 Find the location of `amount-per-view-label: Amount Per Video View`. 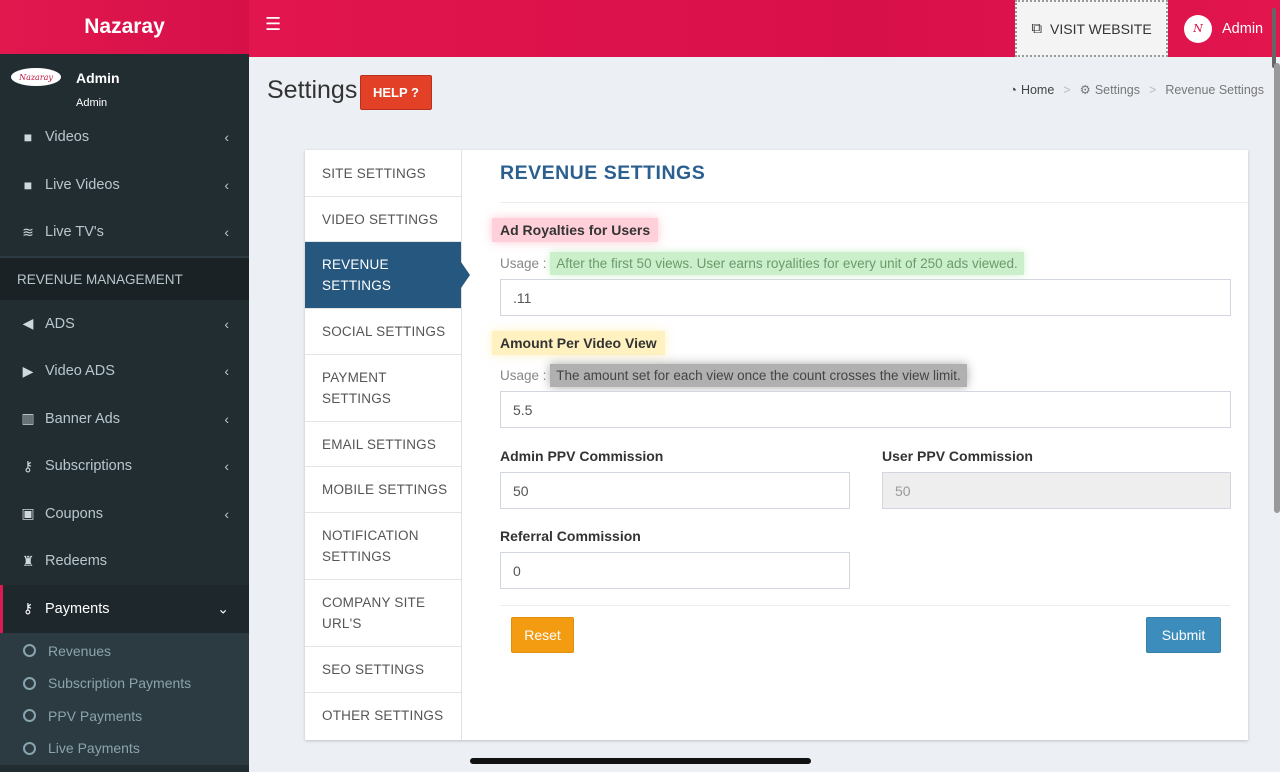

amount-per-view-label: Amount Per Video View is located at coordinates (578, 343).